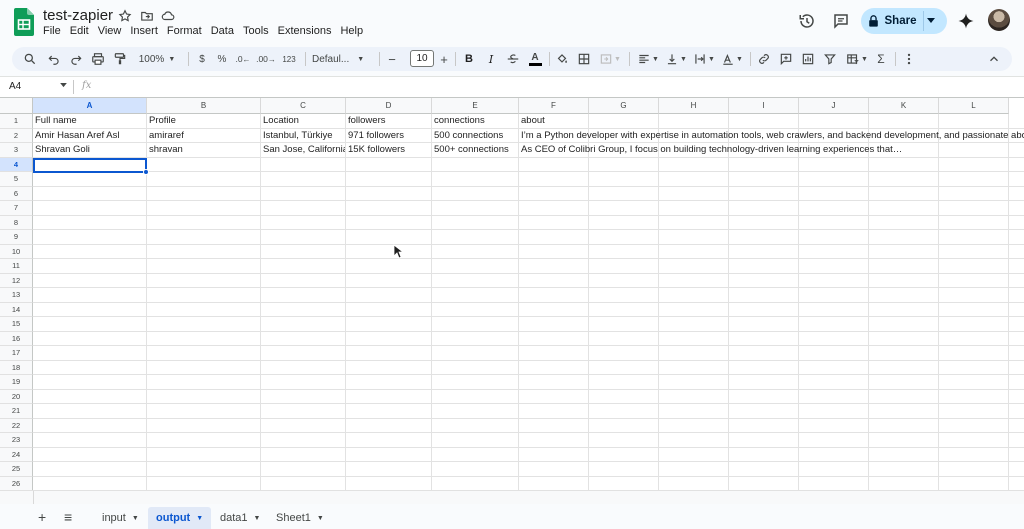  What do you see at coordinates (16, 251) in the screenshot?
I see `row-header-10: 10` at bounding box center [16, 251].